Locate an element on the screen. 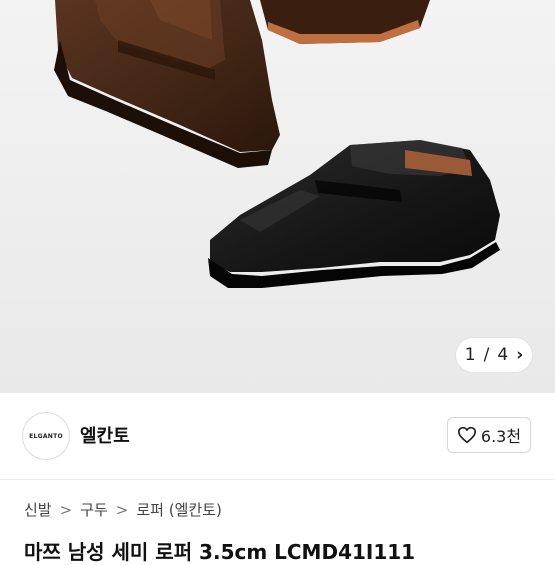 The height and width of the screenshot is (565, 555). chevron-right-icon: › is located at coordinates (519, 355).